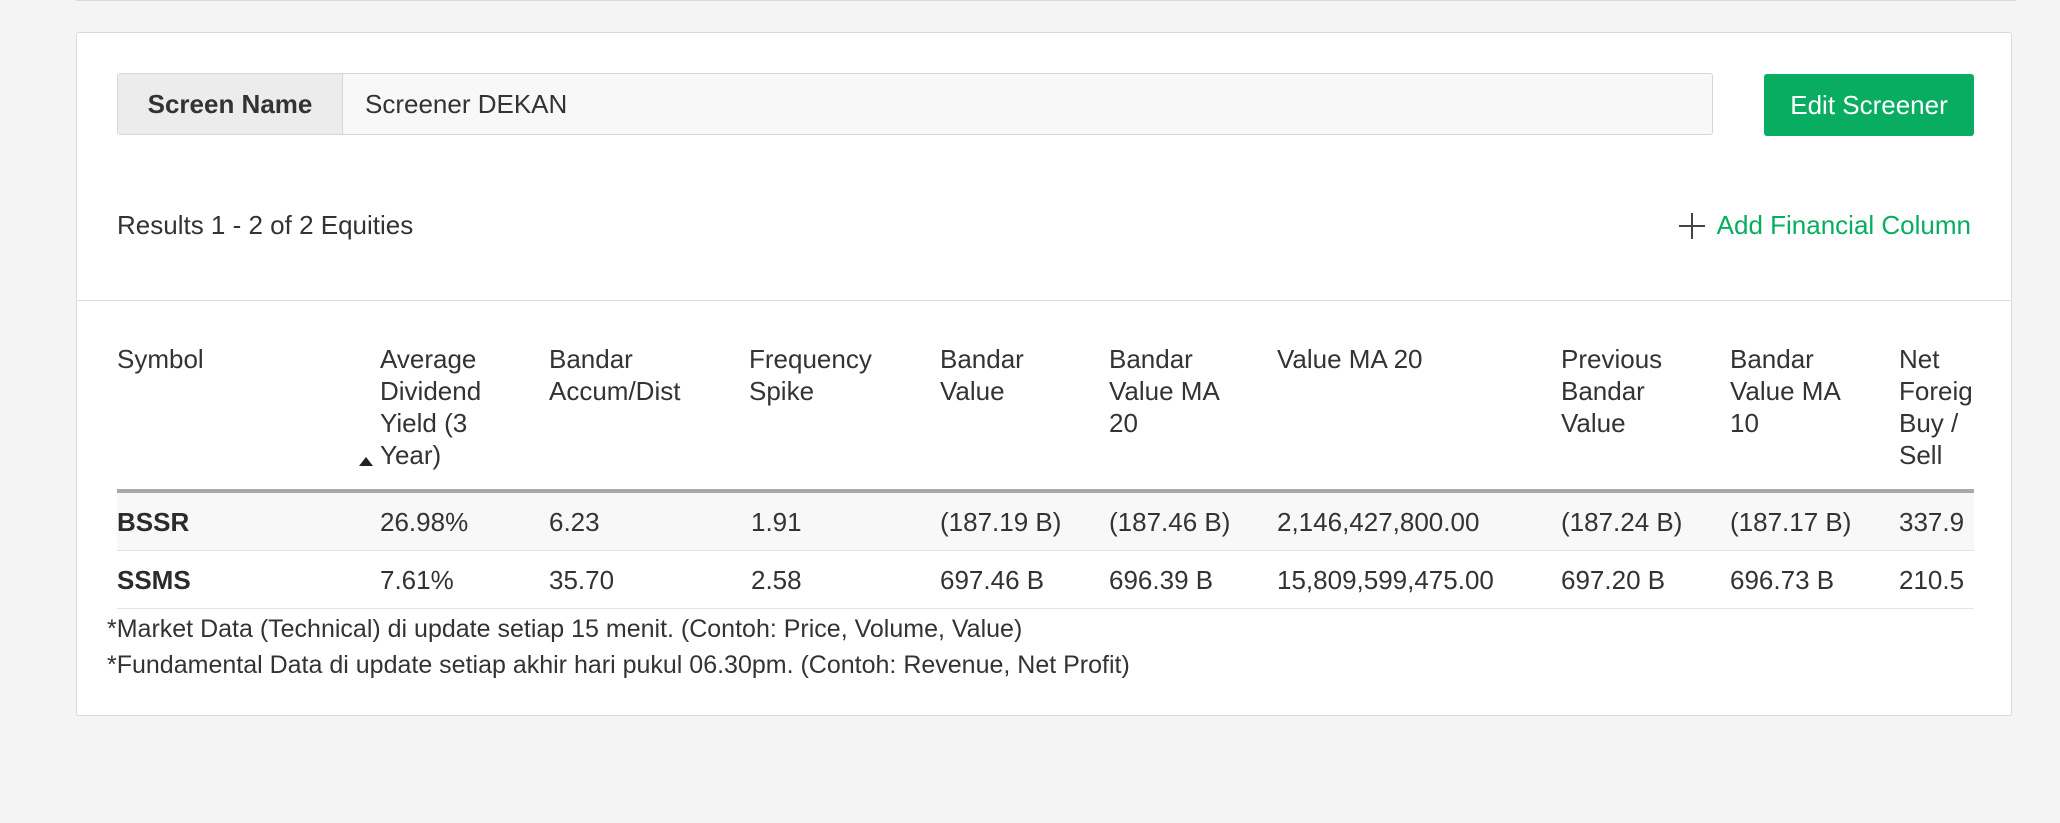  Describe the element at coordinates (466, 103) in the screenshot. I see `screen-name-value: Screener DEKAN` at that location.